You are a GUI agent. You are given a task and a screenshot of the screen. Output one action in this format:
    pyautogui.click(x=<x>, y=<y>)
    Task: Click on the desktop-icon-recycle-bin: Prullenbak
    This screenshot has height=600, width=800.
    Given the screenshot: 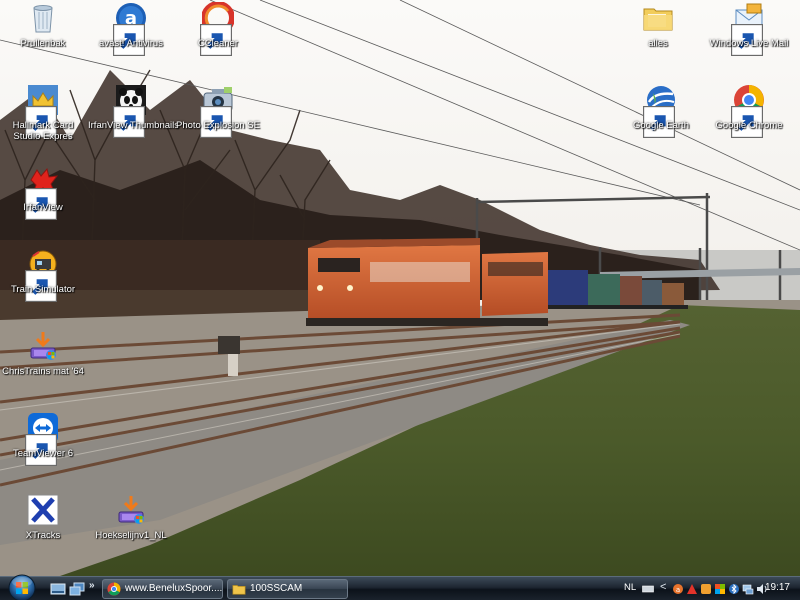 What is the action you would take?
    pyautogui.click(x=43, y=37)
    